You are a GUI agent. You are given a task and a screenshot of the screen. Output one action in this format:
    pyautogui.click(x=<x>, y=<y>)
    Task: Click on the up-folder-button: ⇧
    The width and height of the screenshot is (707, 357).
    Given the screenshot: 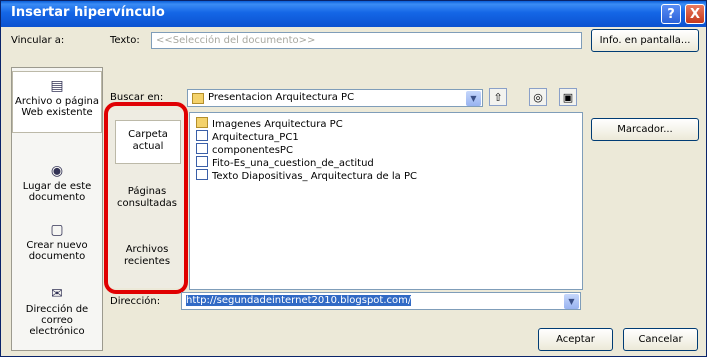 What is the action you would take?
    pyautogui.click(x=498, y=97)
    